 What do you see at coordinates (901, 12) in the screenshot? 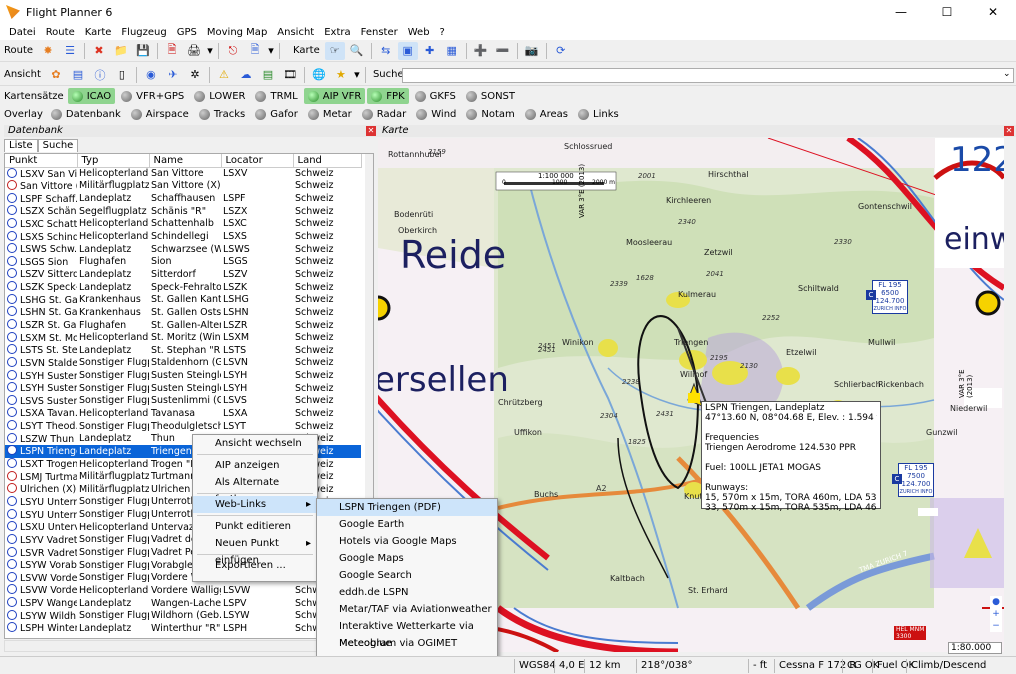
I see `minimize-button: —` at bounding box center [901, 12].